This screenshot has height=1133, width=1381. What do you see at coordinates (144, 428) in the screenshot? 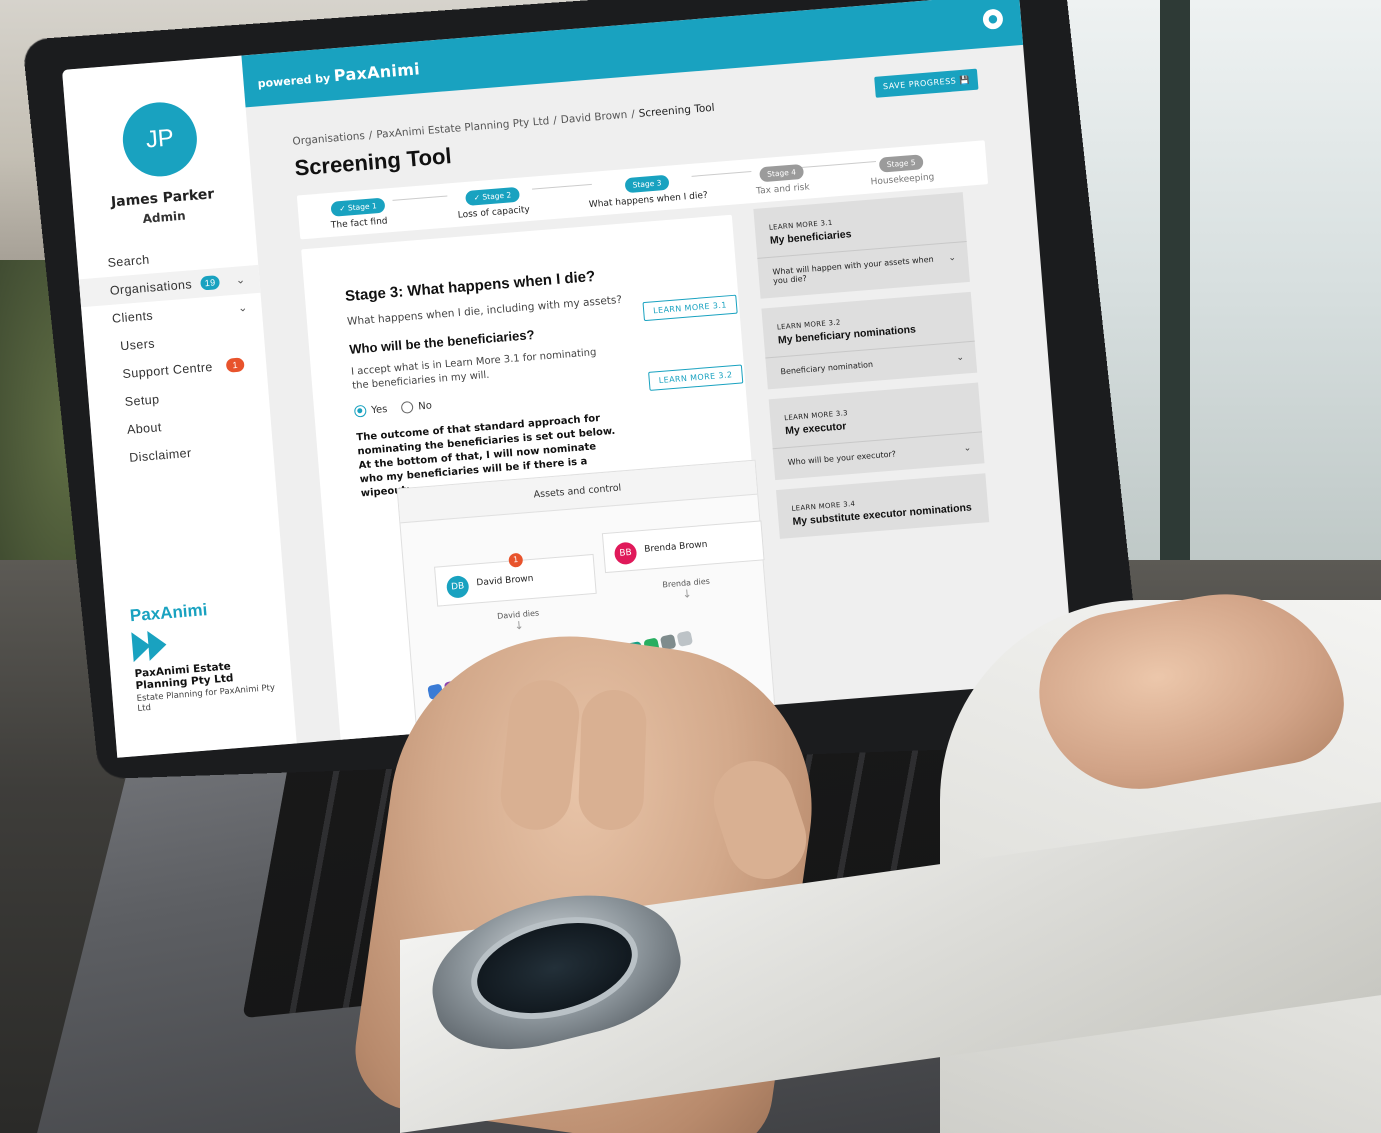
I see `sidebar-item-label: About` at bounding box center [144, 428].